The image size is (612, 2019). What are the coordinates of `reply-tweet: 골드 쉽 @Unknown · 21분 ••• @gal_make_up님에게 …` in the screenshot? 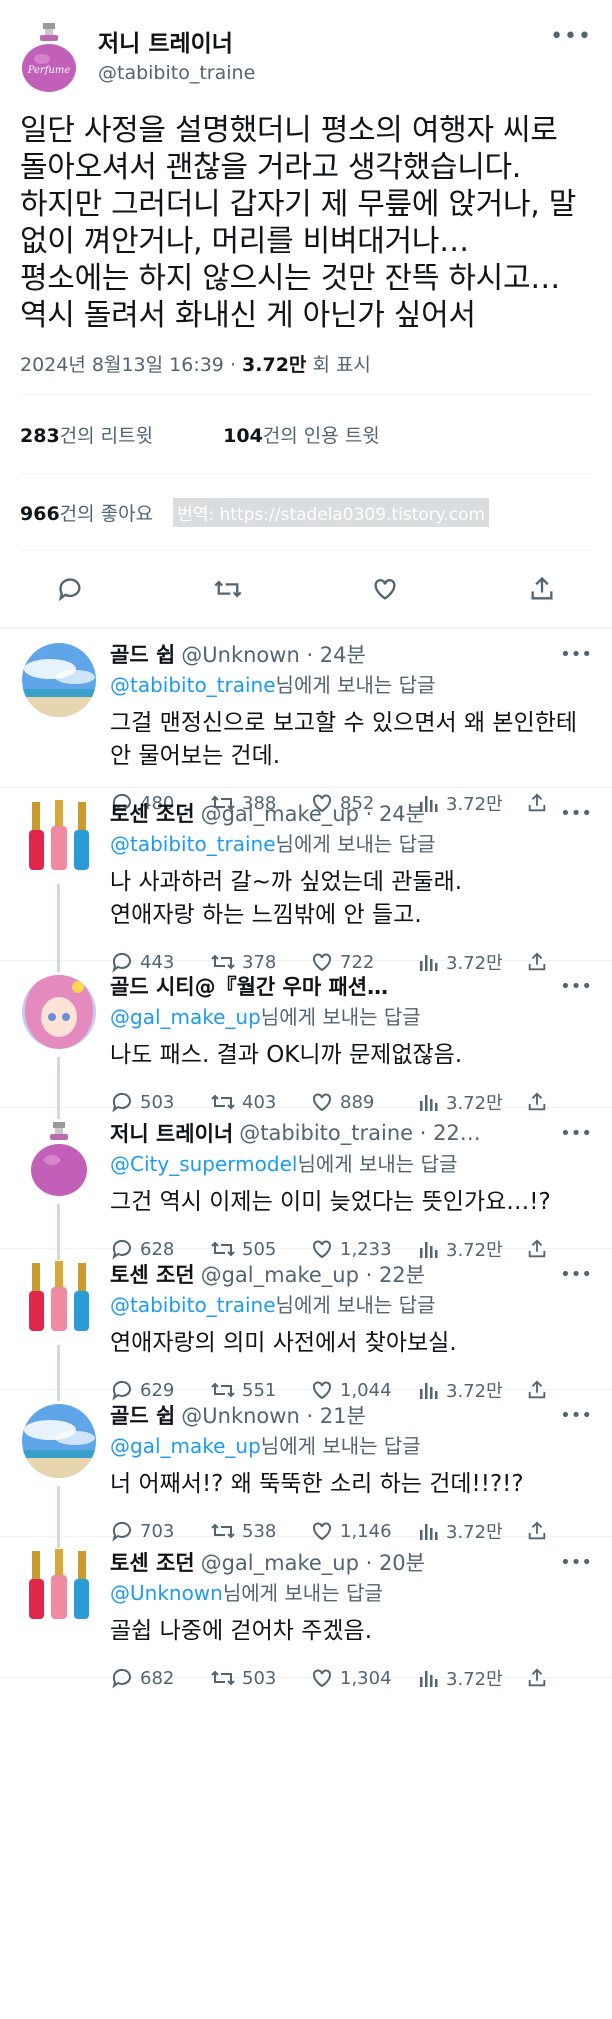 It's located at (306, 1469).